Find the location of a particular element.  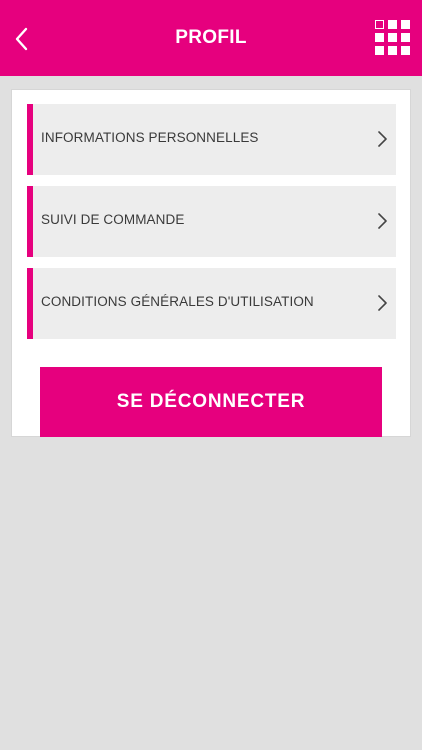

menu-item-terms-of-use: CONDITIONS GÉNÉRALES D'UTILISATION is located at coordinates (211, 303).